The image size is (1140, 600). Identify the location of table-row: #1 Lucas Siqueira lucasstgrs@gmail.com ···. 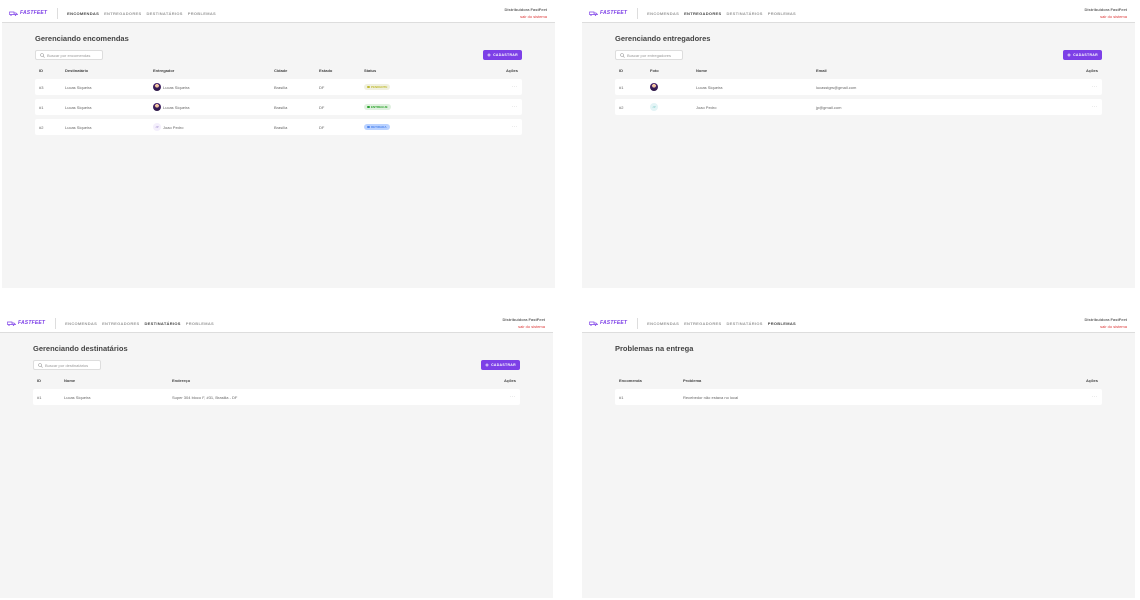
(858, 87).